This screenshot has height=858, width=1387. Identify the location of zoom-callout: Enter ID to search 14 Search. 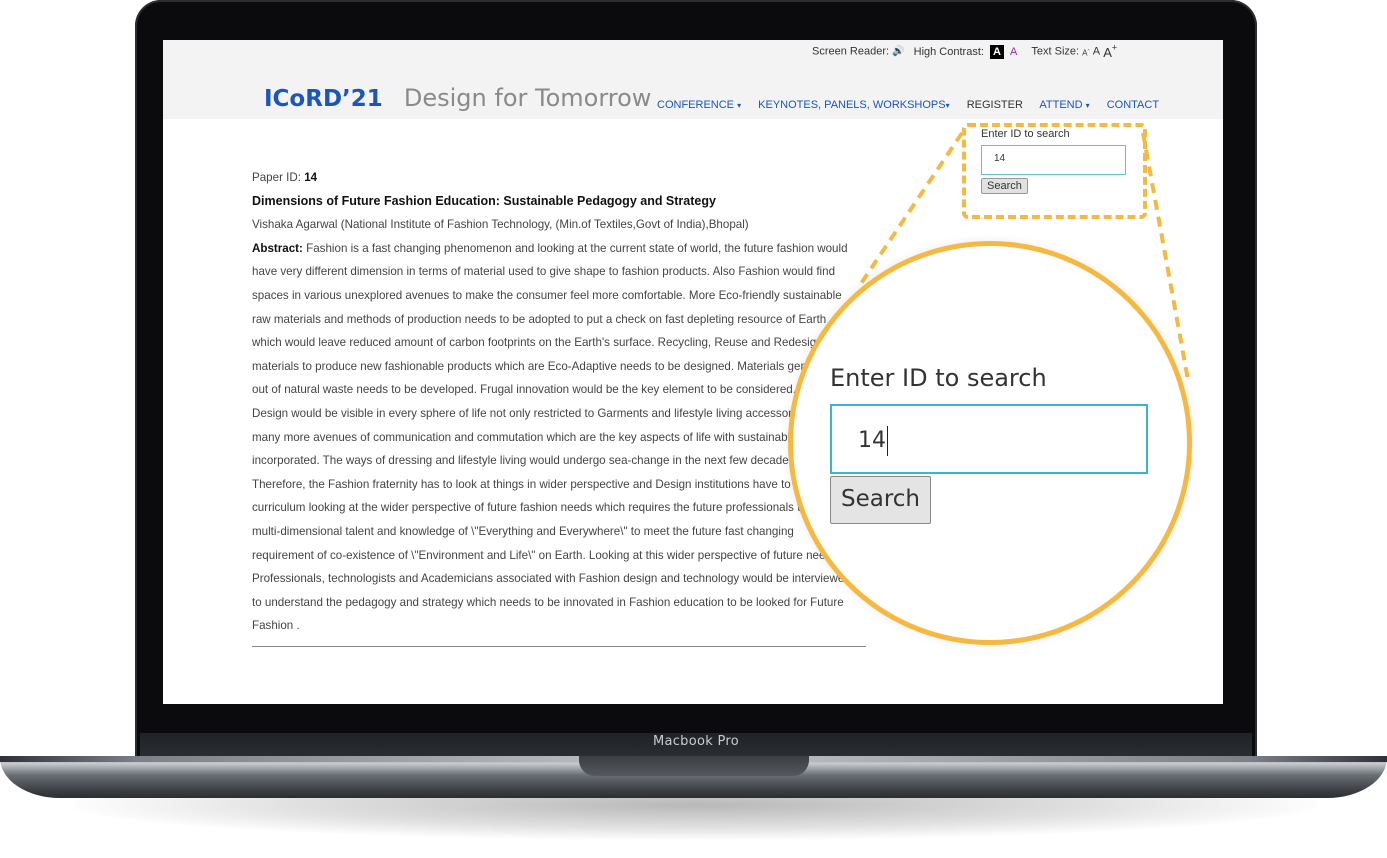
(990, 443).